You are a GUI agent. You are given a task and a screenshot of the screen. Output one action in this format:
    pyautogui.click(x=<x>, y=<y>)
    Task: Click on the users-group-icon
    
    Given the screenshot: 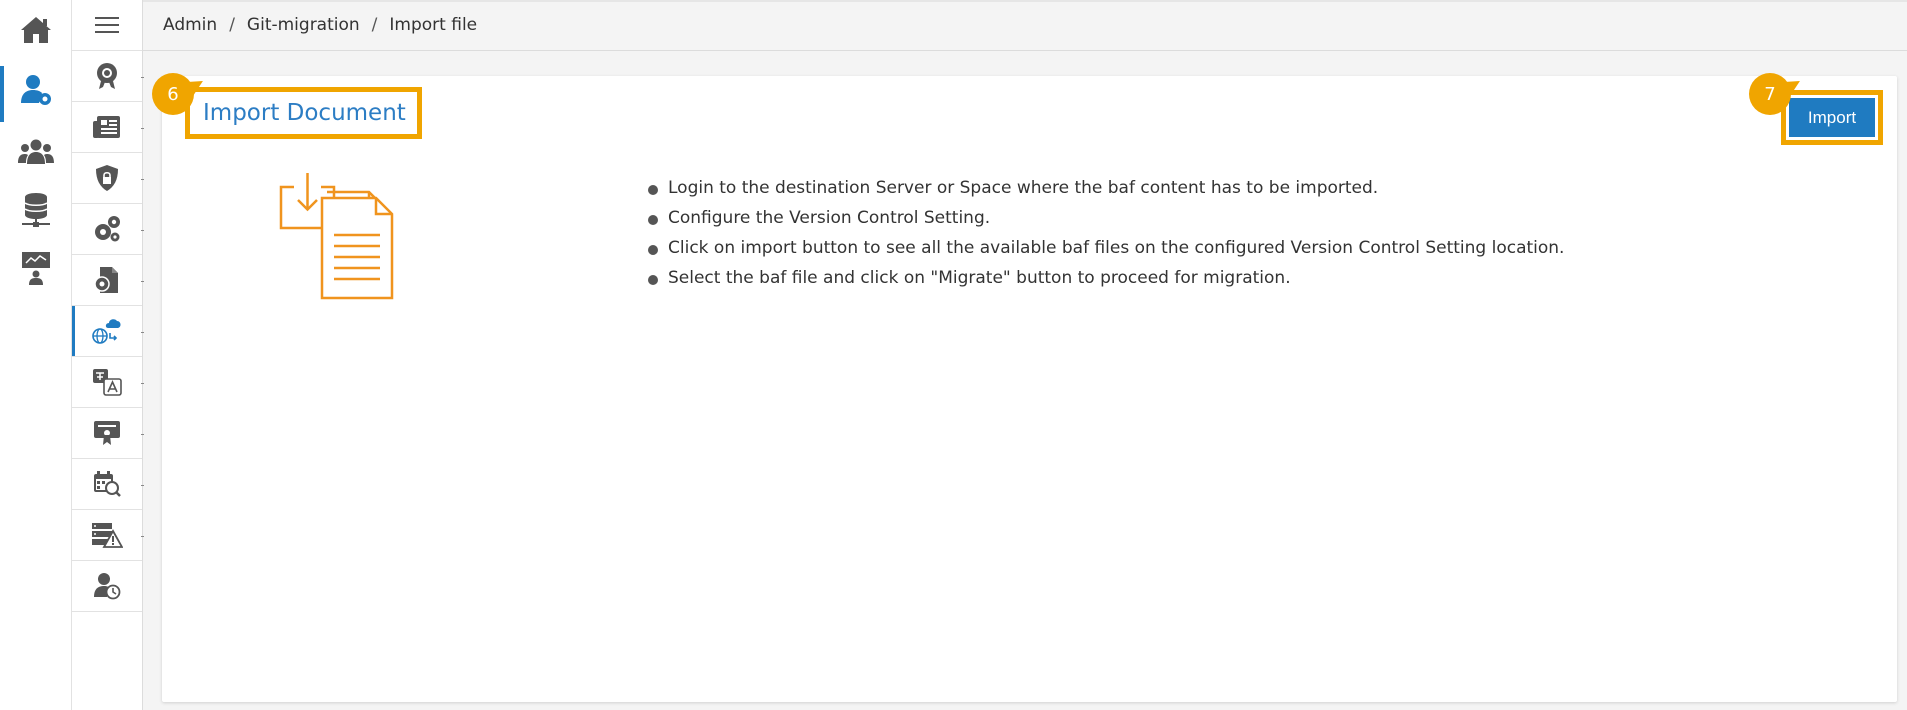 What is the action you would take?
    pyautogui.click(x=36, y=151)
    